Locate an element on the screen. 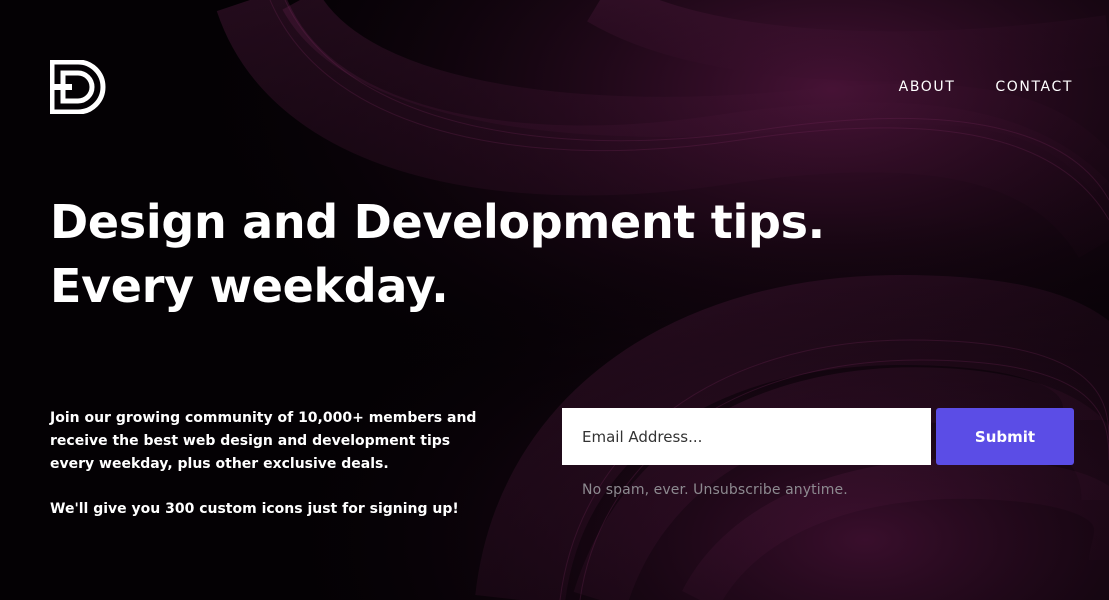 This screenshot has width=1109, height=600. nav-contact-link: CONTACT is located at coordinates (1034, 87).